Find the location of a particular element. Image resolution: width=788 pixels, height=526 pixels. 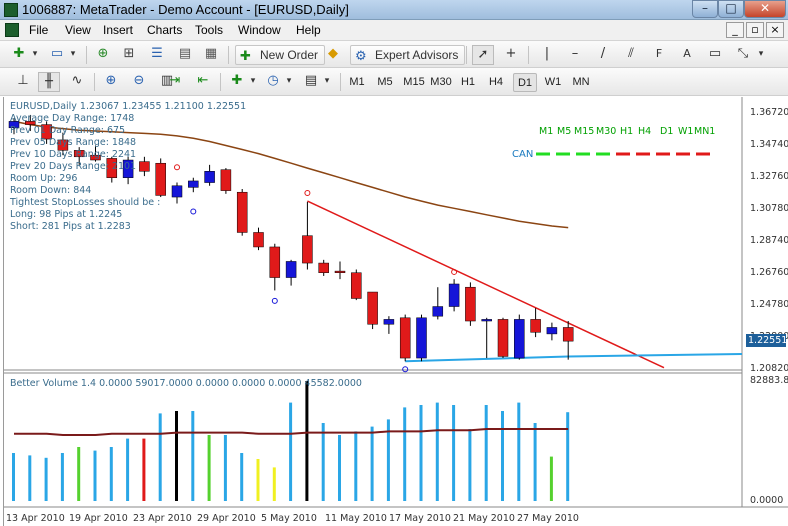

info-short-stoploss: Short: 281 Pips at 1.2283 is located at coordinates (70, 226).